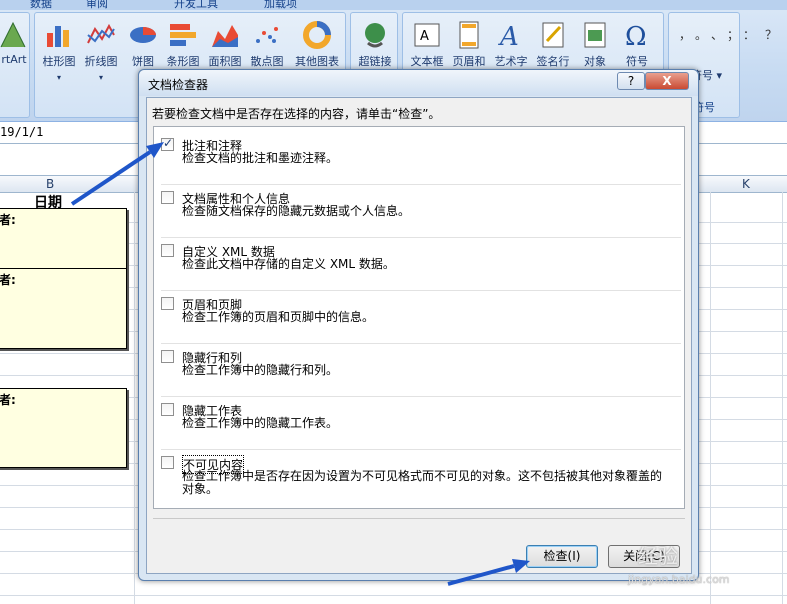  I want to click on checkbox-invisible, so click(167, 462).